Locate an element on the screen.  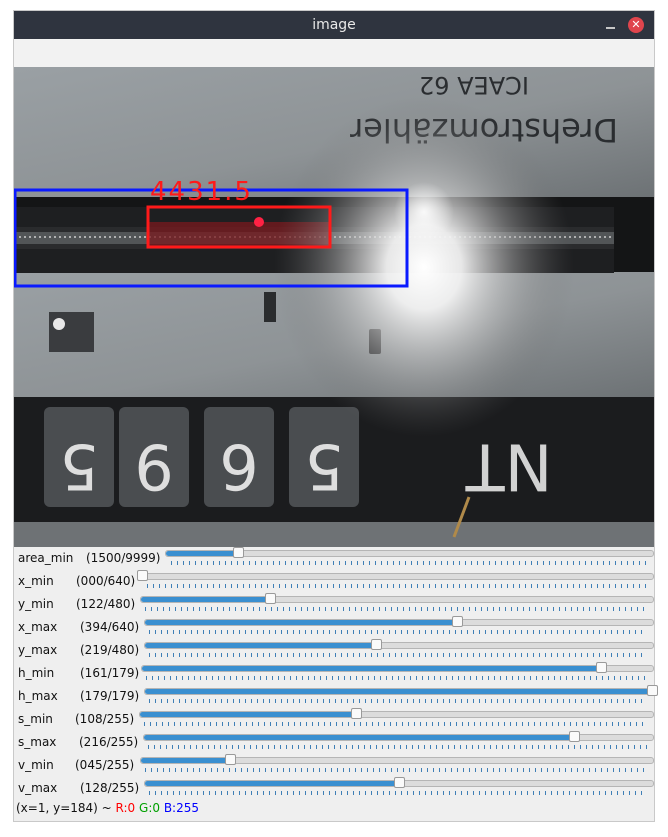
trackbar-label: h_min is located at coordinates (36, 673).